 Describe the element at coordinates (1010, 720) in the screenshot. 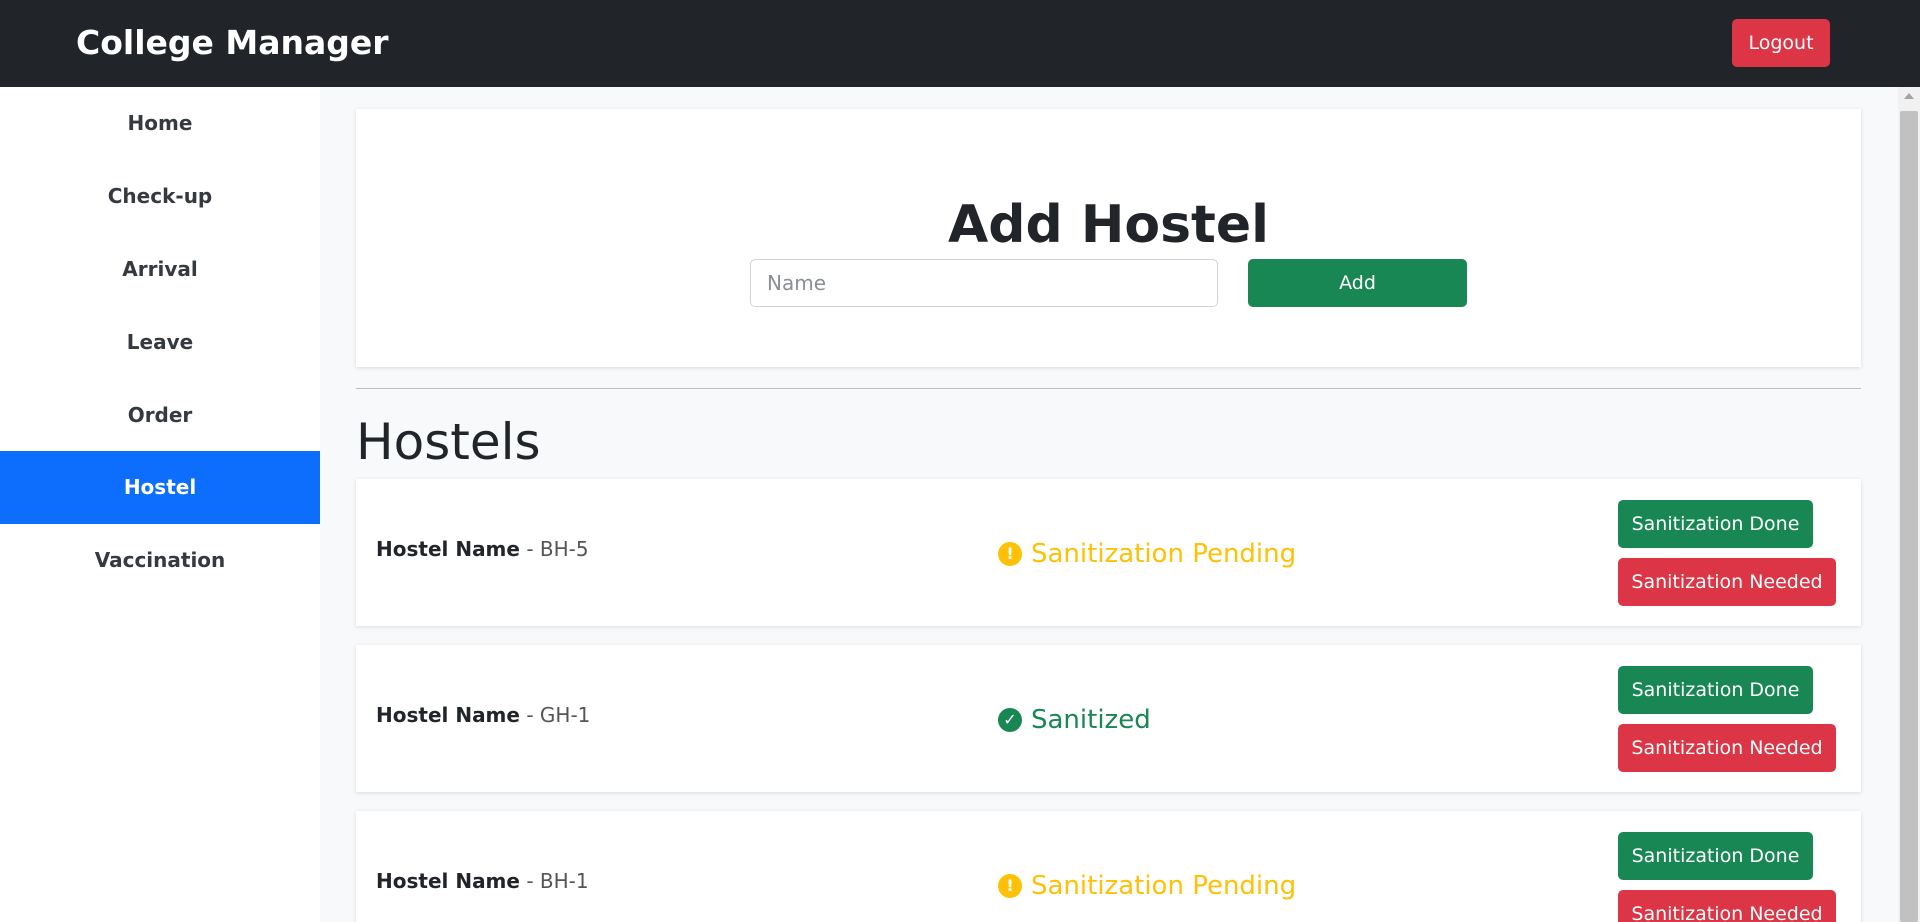

I see `check-circle-icon: ✓` at that location.